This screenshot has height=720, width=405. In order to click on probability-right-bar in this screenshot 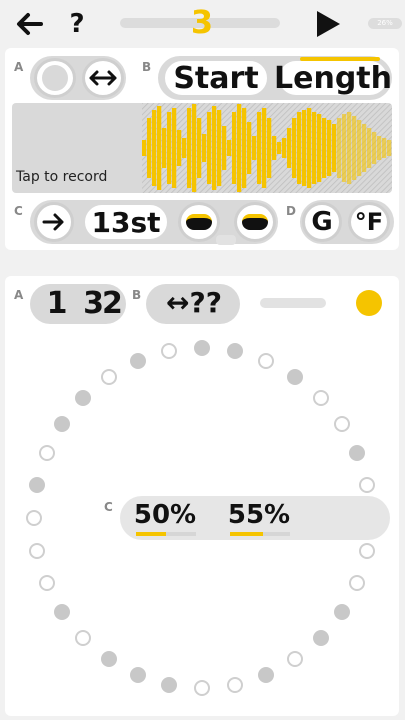, I will do `click(260, 534)`.